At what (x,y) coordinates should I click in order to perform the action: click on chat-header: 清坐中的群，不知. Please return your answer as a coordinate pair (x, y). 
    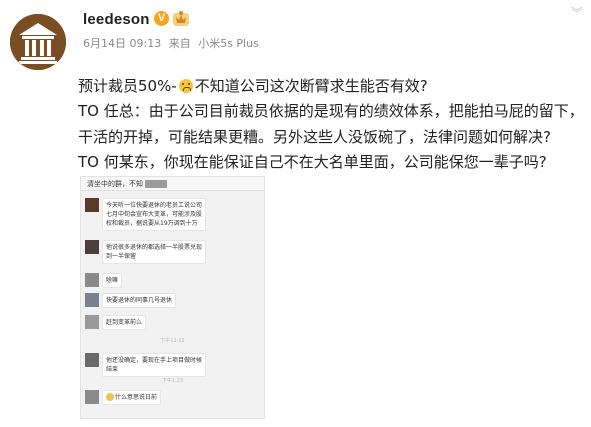
    Looking at the image, I should click on (172, 184).